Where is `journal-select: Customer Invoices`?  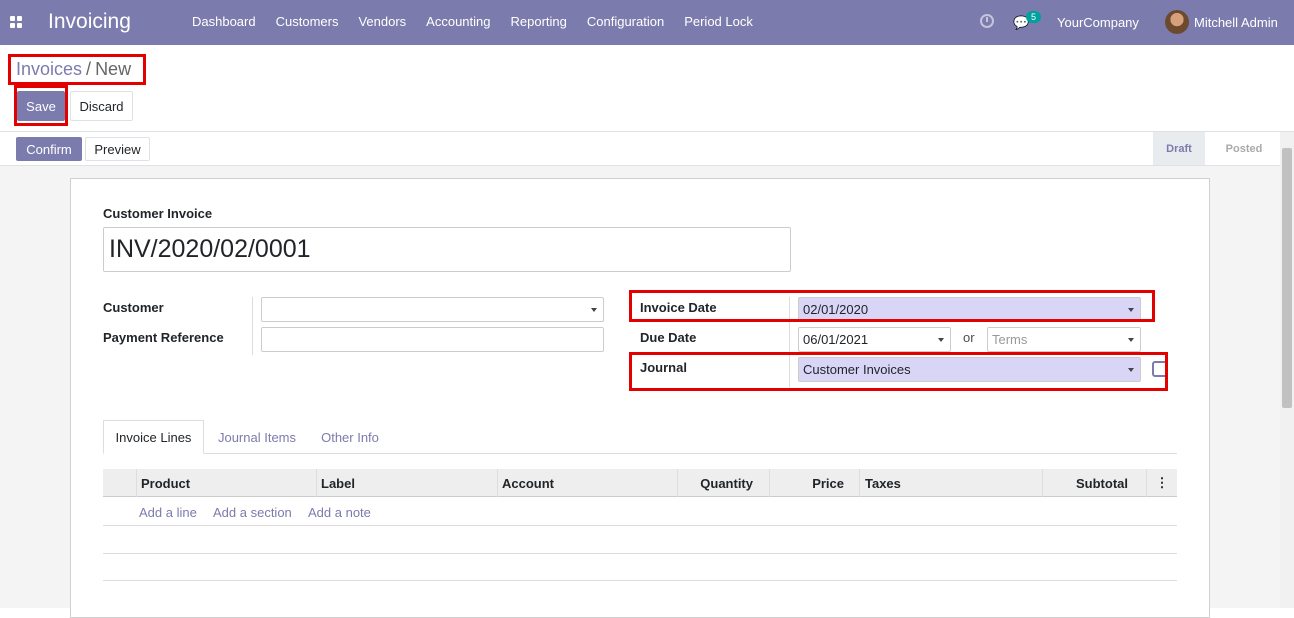 journal-select: Customer Invoices is located at coordinates (969, 369).